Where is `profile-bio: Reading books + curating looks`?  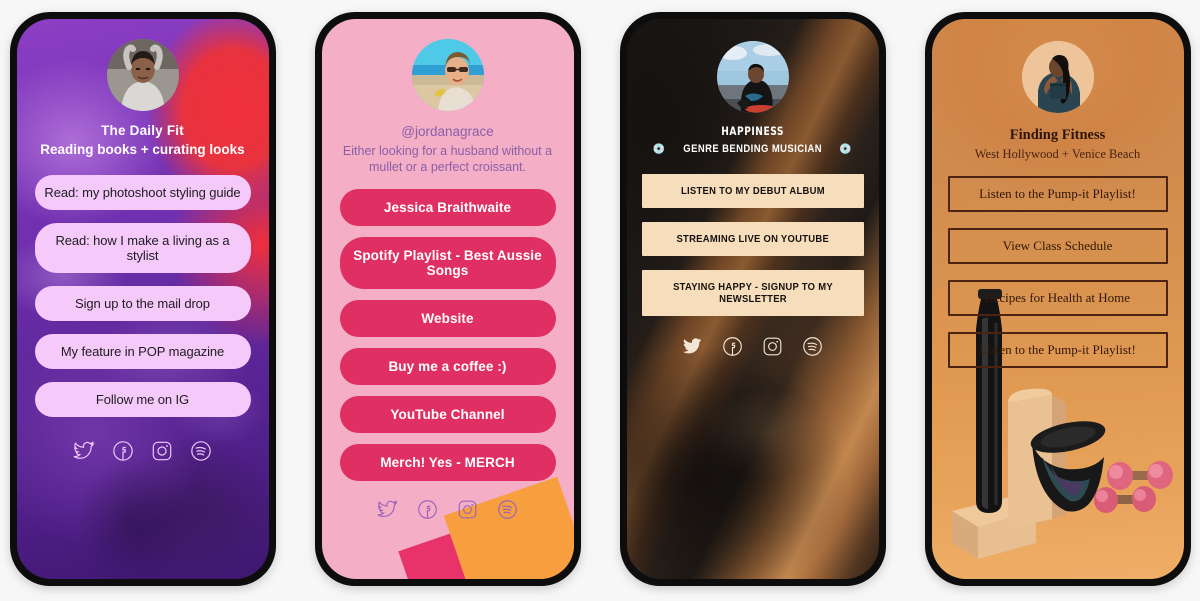 profile-bio: Reading books + curating looks is located at coordinates (142, 149).